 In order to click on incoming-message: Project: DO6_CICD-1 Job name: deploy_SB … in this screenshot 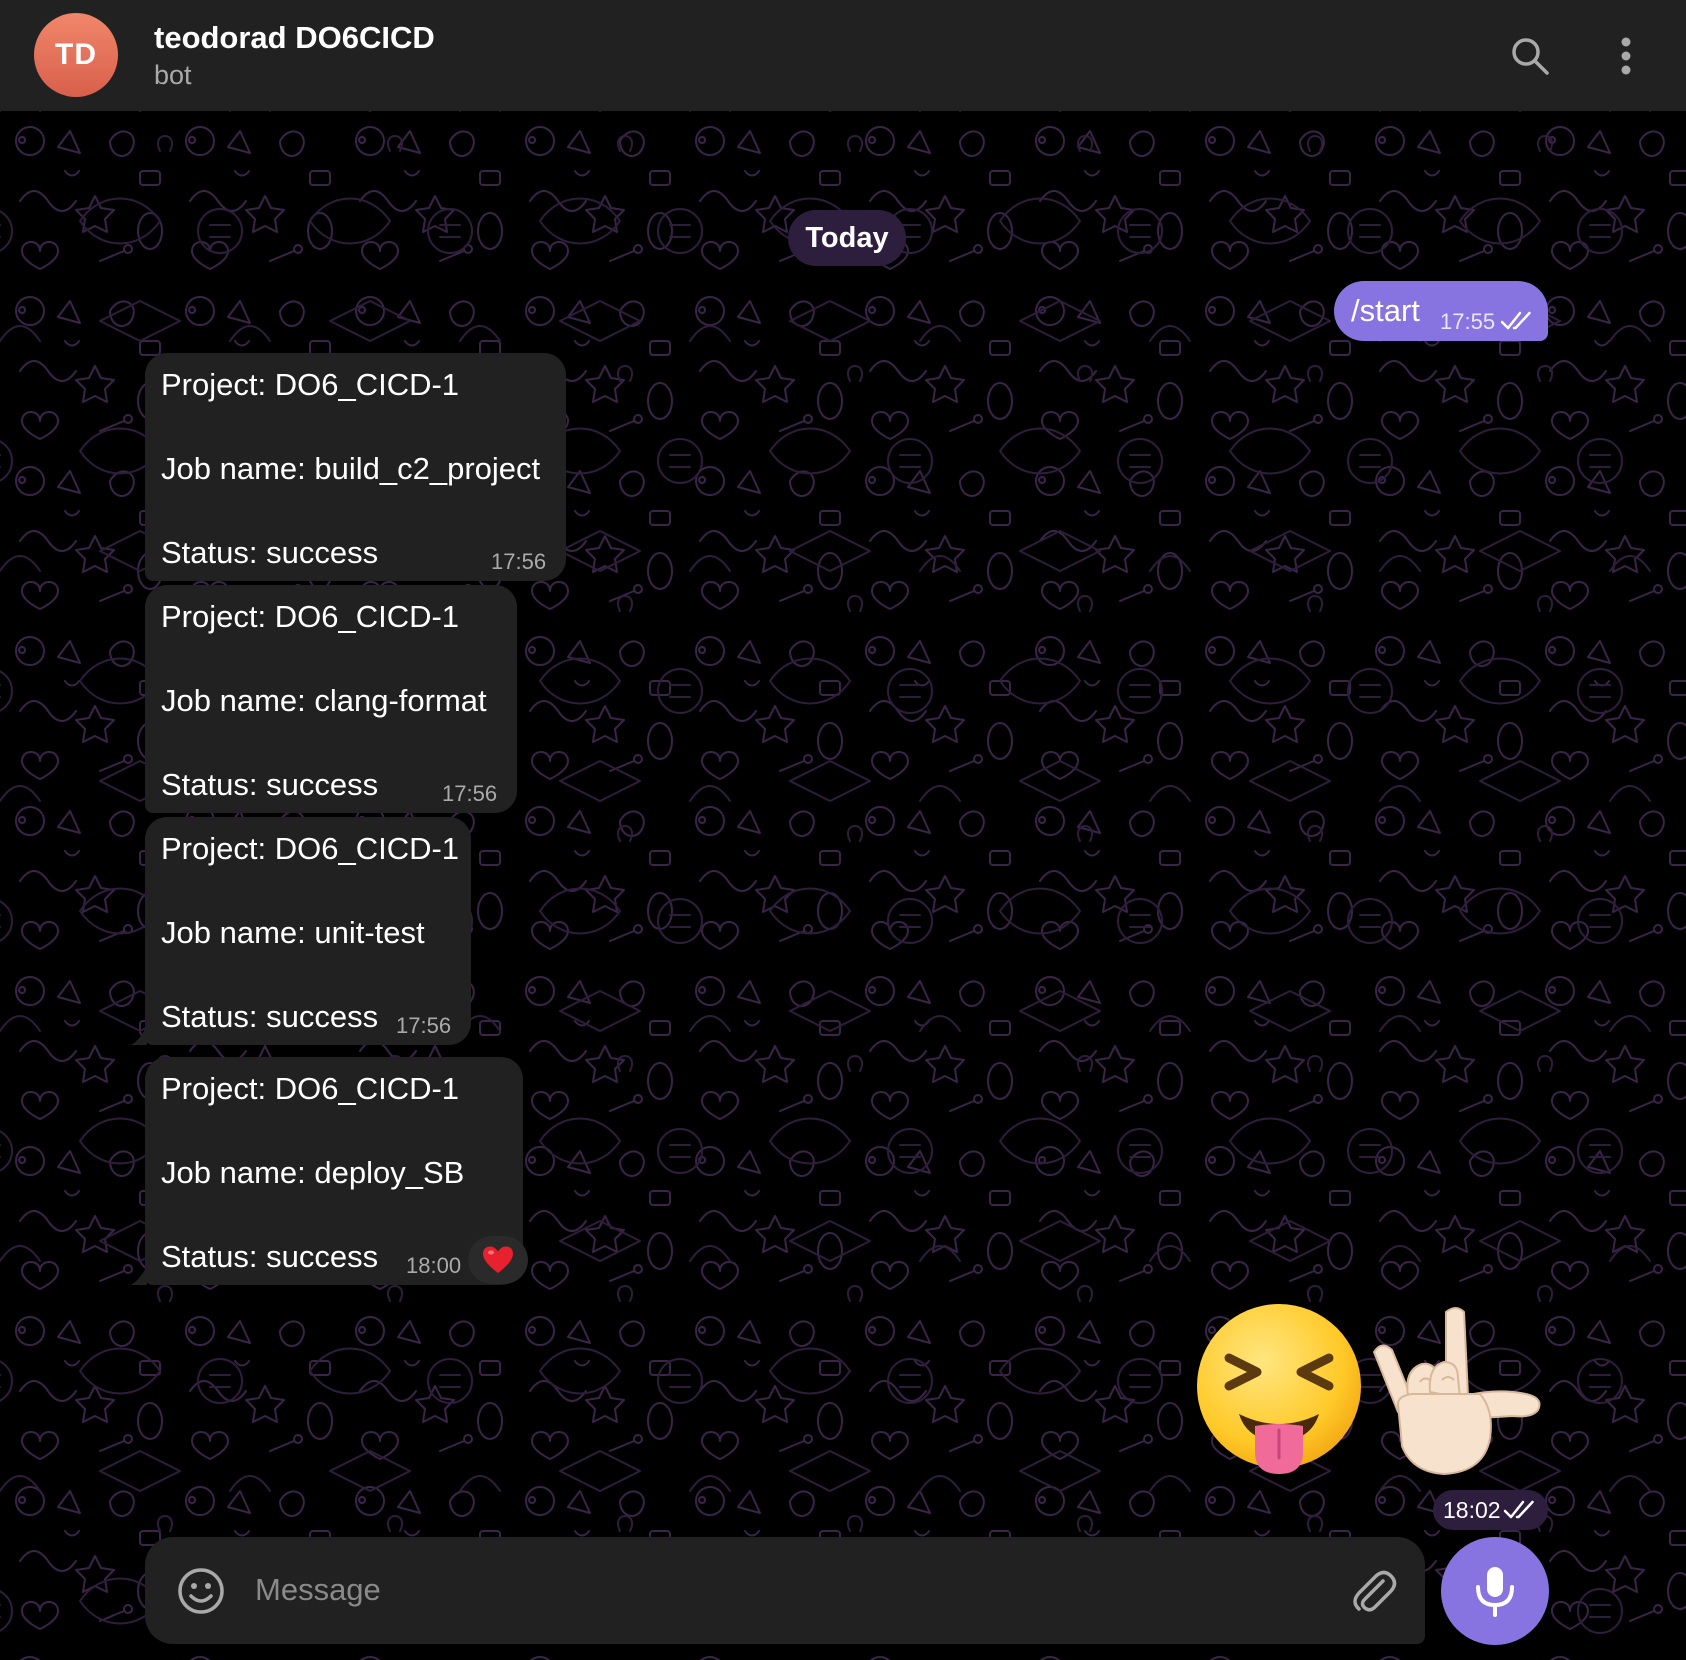, I will do `click(327, 1171)`.